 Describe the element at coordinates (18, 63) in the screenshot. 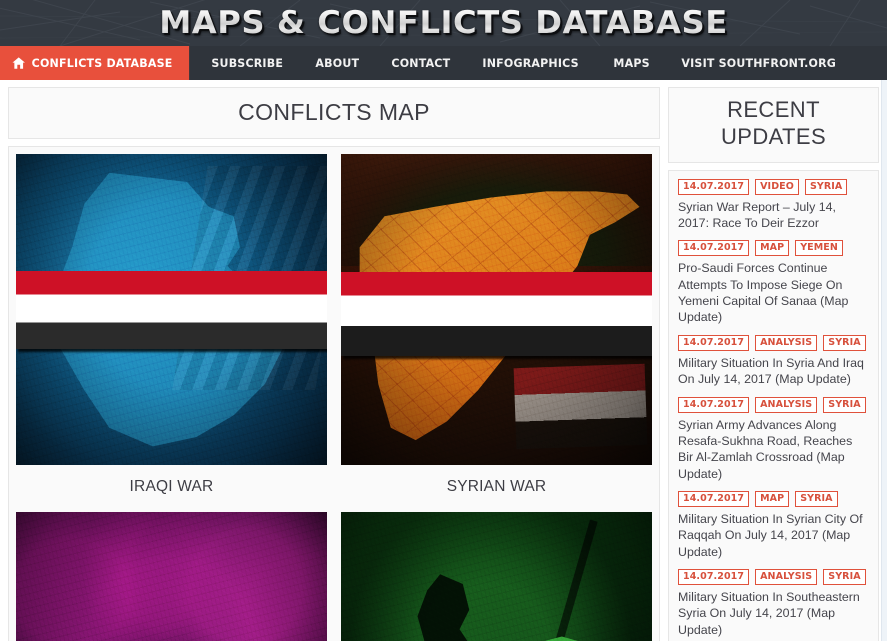

I see `home-icon` at that location.